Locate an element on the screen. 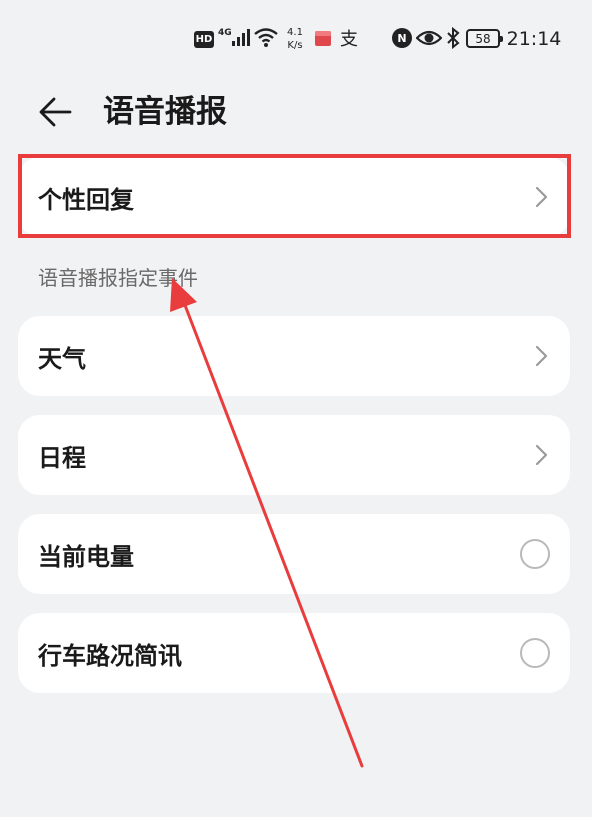 The height and width of the screenshot is (817, 592). event-label: 日程 is located at coordinates (62, 457).